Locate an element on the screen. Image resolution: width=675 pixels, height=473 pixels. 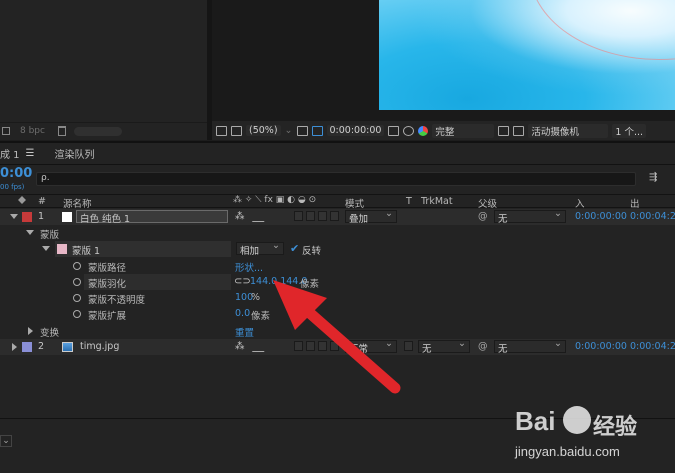
mask-feather-label: 蒙版羽化 is located at coordinates (107, 284).